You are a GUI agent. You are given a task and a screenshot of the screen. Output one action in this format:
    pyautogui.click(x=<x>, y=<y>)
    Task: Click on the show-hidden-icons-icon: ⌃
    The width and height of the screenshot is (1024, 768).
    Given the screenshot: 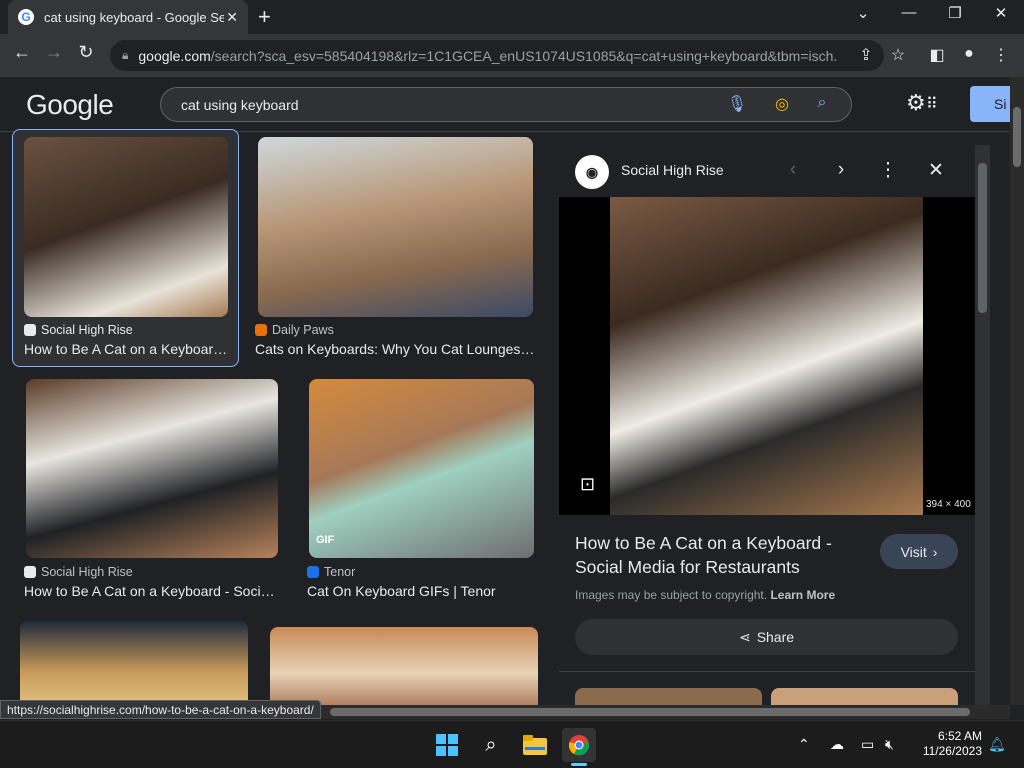 What is the action you would take?
    pyautogui.click(x=804, y=744)
    